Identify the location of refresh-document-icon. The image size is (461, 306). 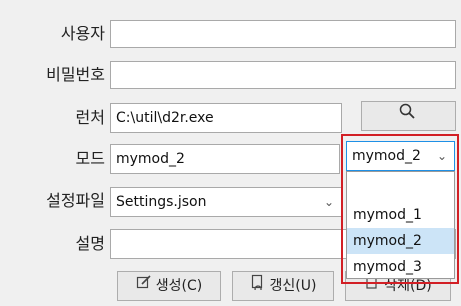
(258, 286).